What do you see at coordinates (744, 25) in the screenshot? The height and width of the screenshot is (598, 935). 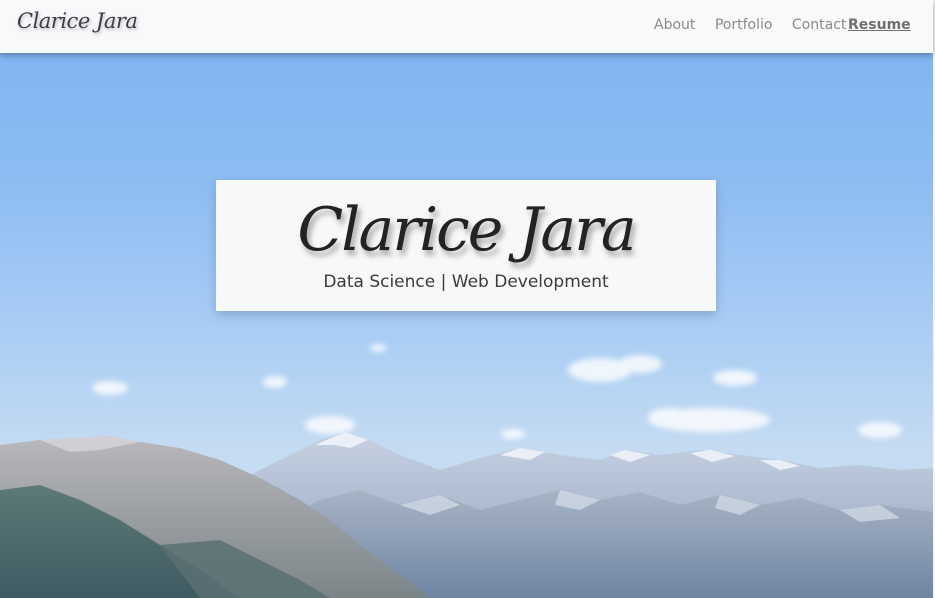 I see `nav-link-portfolio: Portfolio` at bounding box center [744, 25].